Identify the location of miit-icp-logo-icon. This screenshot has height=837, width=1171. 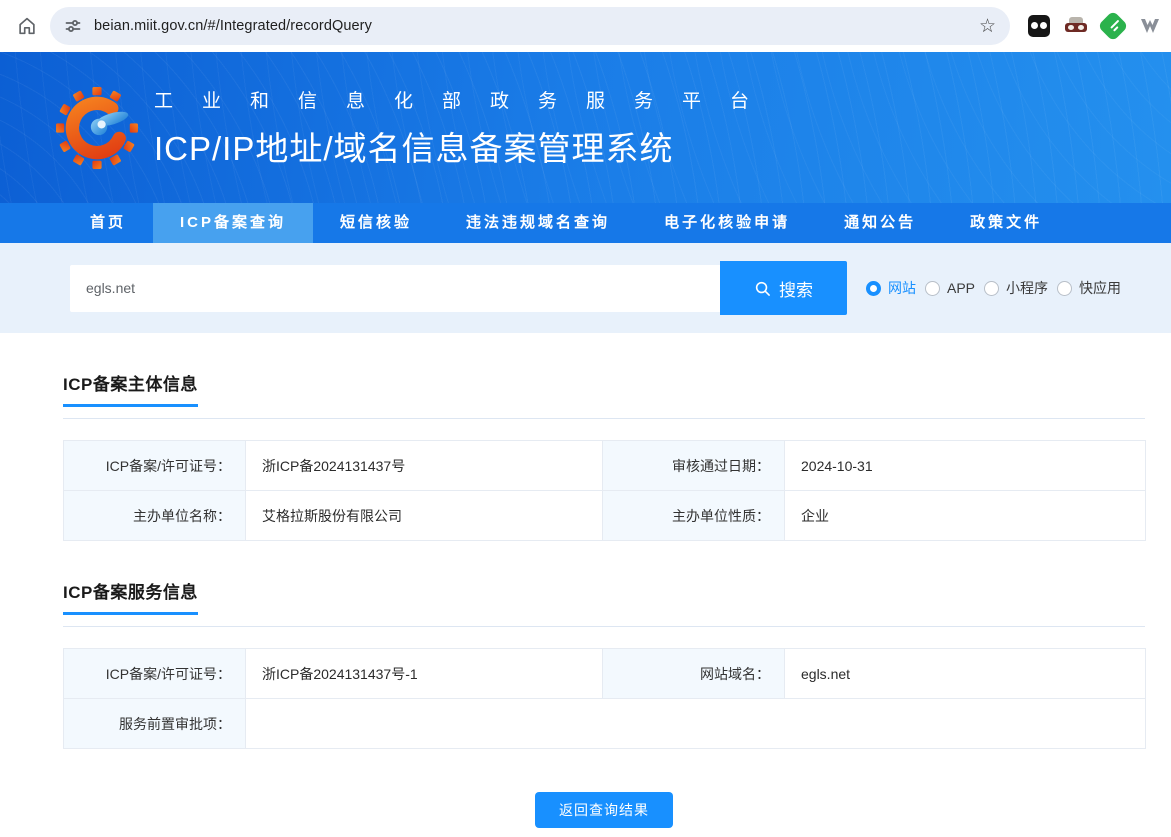
(97, 127).